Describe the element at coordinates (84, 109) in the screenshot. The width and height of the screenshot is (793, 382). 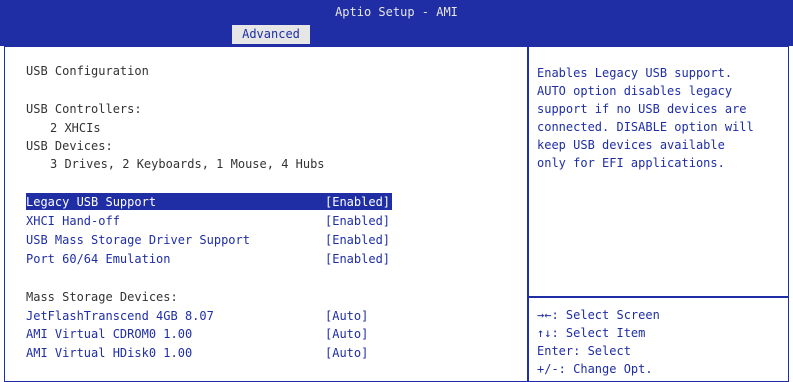
I see `usb-controllers-label: USB Controllers:` at that location.